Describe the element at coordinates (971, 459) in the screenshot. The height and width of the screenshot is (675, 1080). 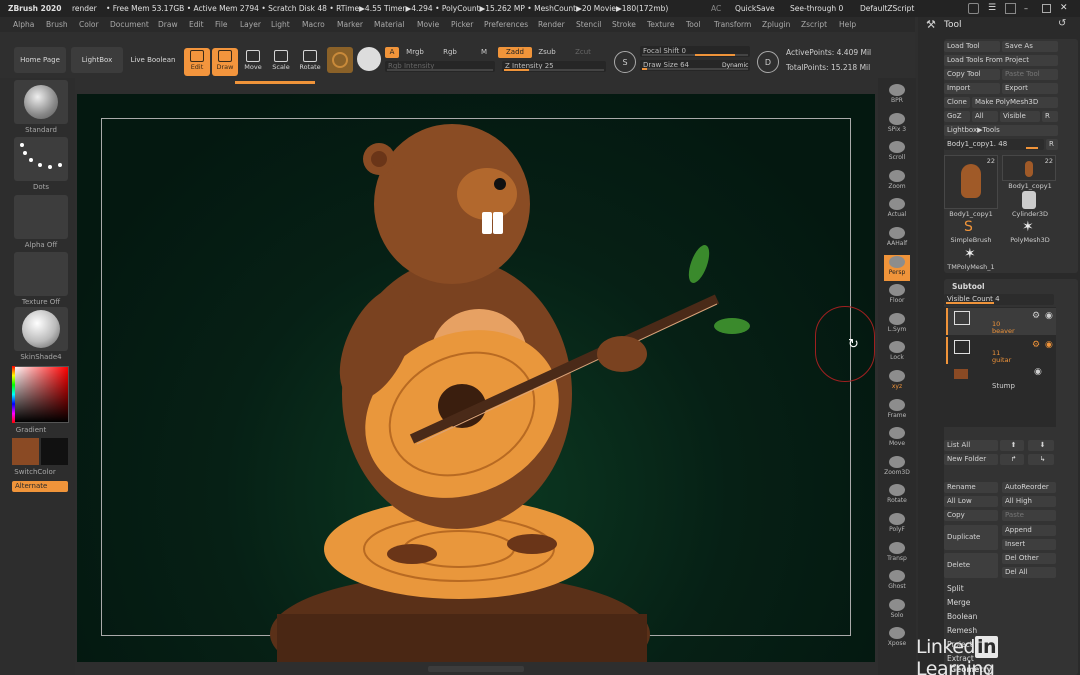
I see `new-folder-button: New Folder` at that location.